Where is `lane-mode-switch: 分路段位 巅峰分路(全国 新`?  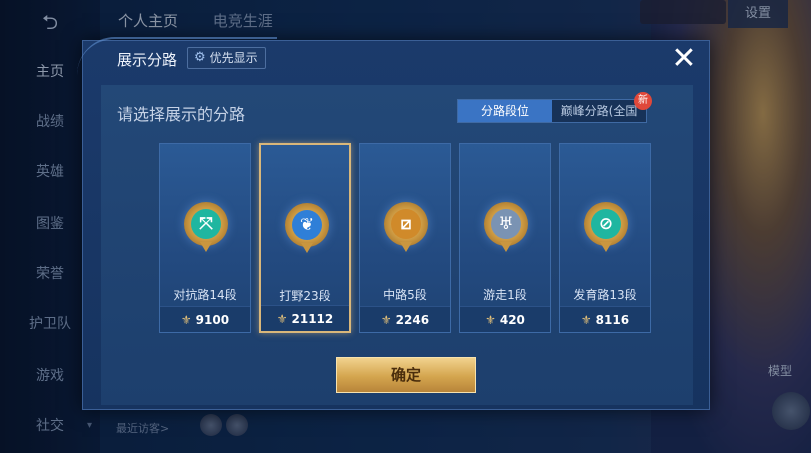
lane-mode-switch: 分路段位 巅峰分路(全国 新 is located at coordinates (554, 107).